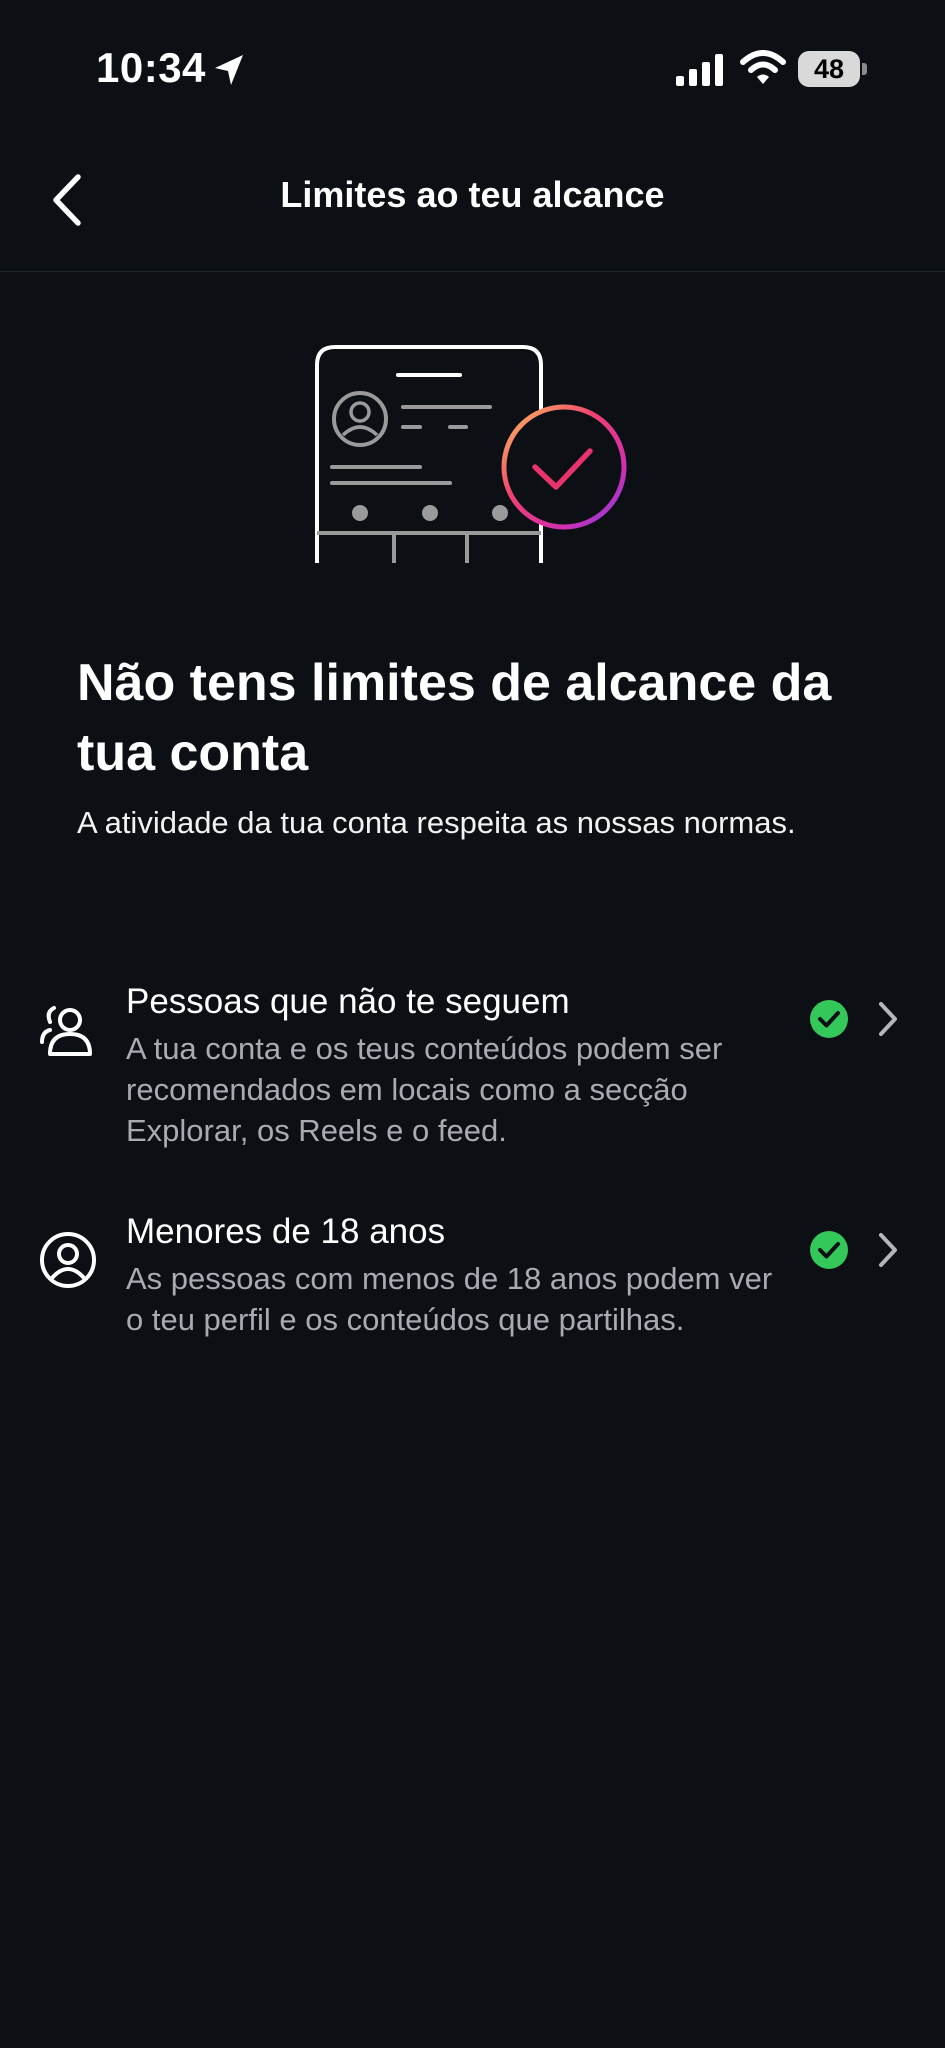  I want to click on header: Limites ao teu alcance, so click(472, 206).